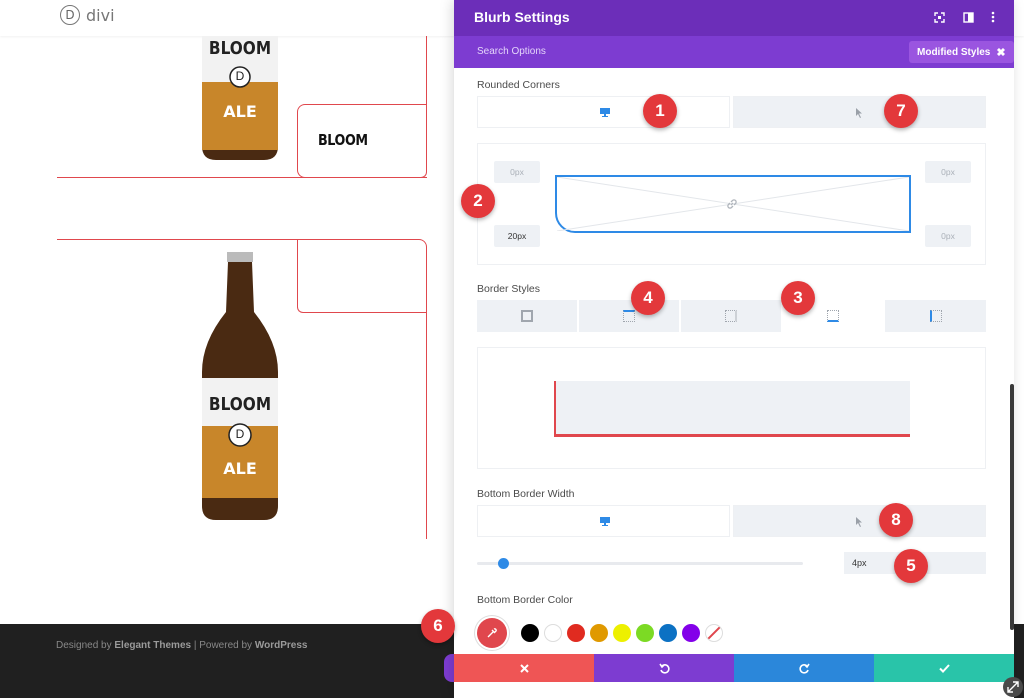 The height and width of the screenshot is (698, 1024). What do you see at coordinates (343, 140) in the screenshot?
I see `blurb-title: BLOOM` at bounding box center [343, 140].